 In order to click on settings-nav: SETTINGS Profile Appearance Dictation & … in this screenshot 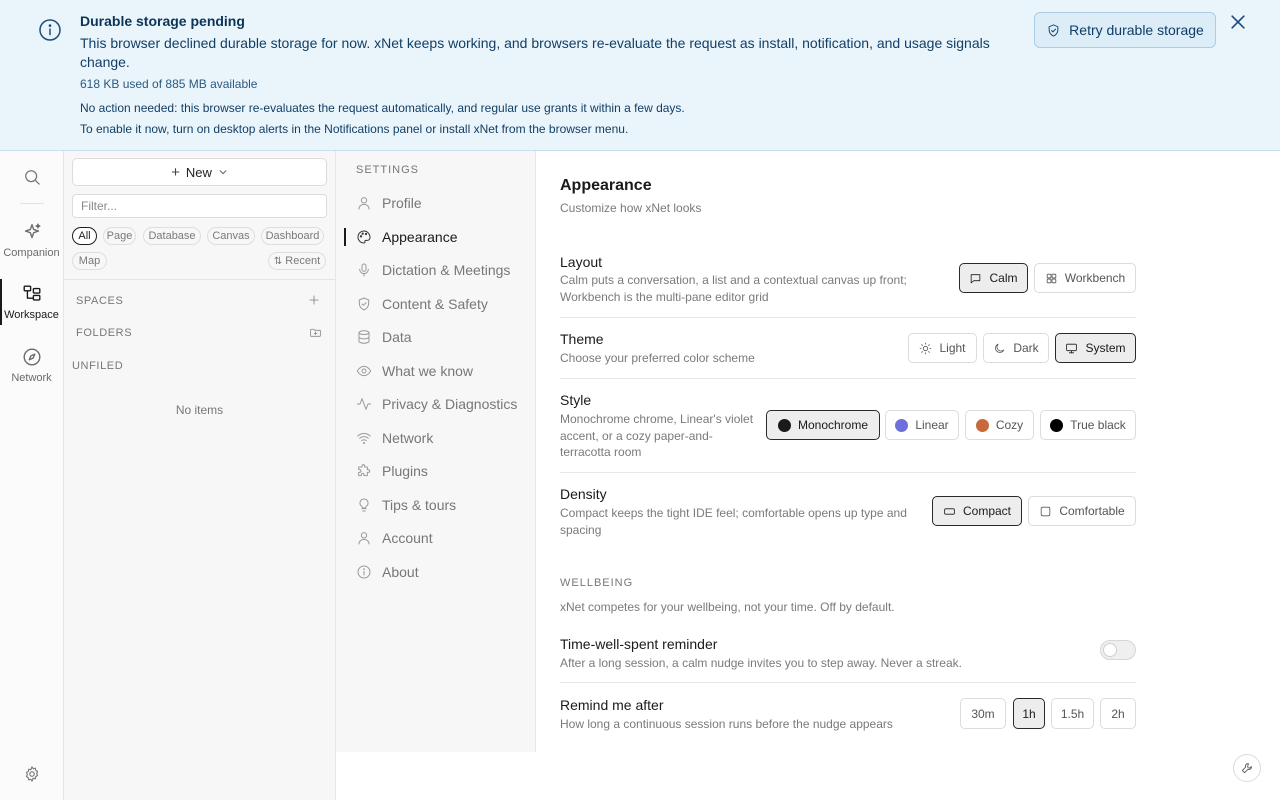, I will do `click(436, 451)`.